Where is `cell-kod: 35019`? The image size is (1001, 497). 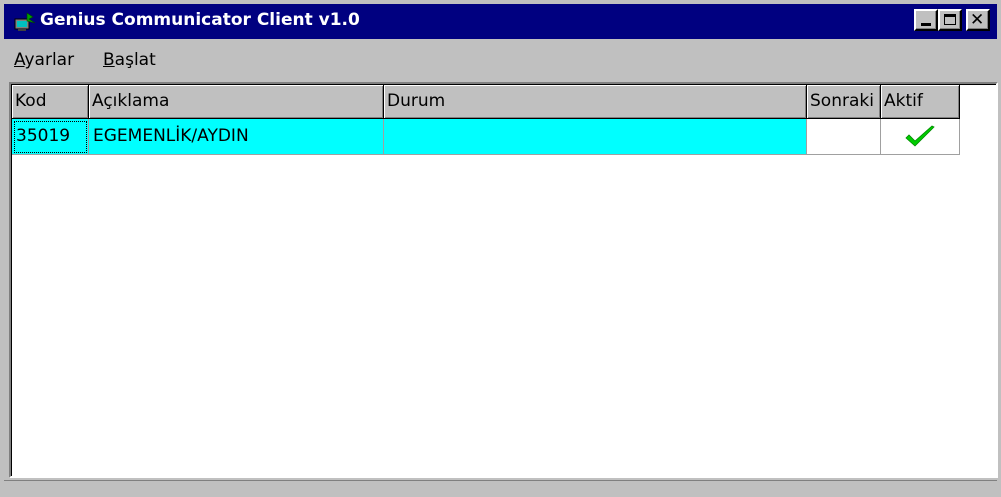 cell-kod: 35019 is located at coordinates (50, 137).